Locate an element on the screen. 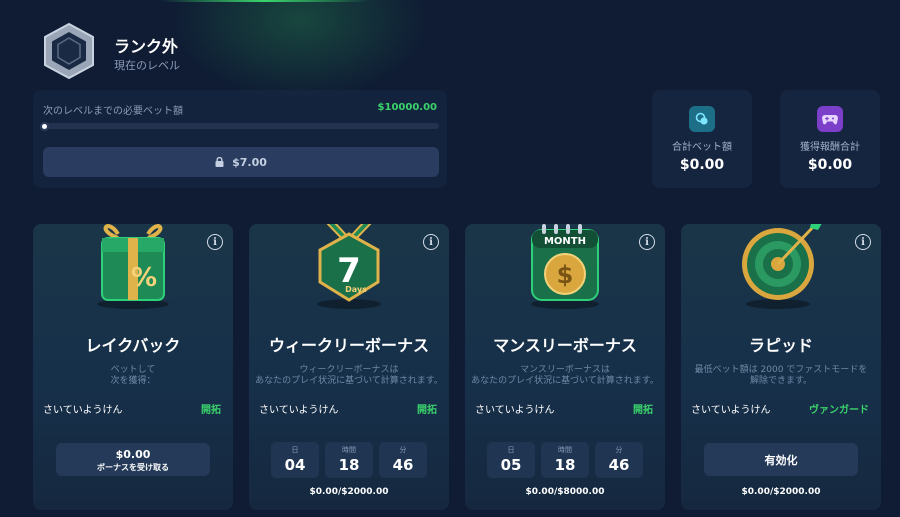 The height and width of the screenshot is (517, 900). calendar-dollar-icon: MONTH $ is located at coordinates (565, 266).